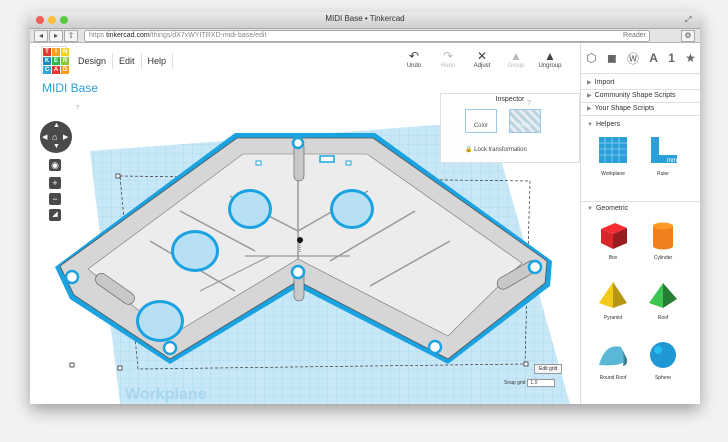  Describe the element at coordinates (65, 137) in the screenshot. I see `pan-right-icon: ▶` at that location.